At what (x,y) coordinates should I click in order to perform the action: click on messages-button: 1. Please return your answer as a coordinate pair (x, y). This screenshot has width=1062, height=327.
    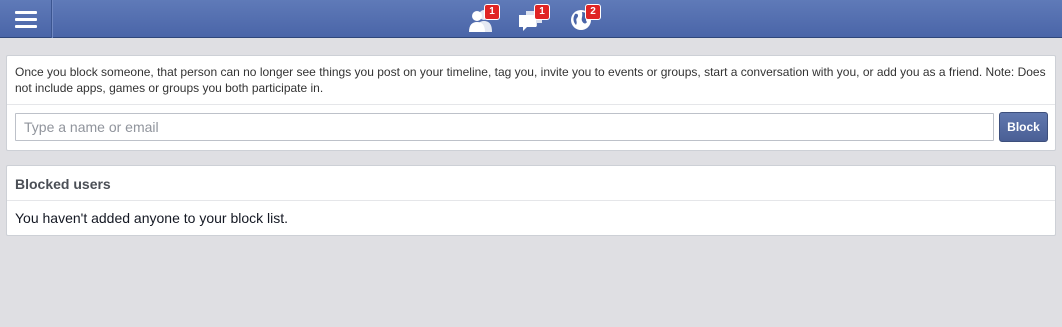
    Looking at the image, I should click on (533, 19).